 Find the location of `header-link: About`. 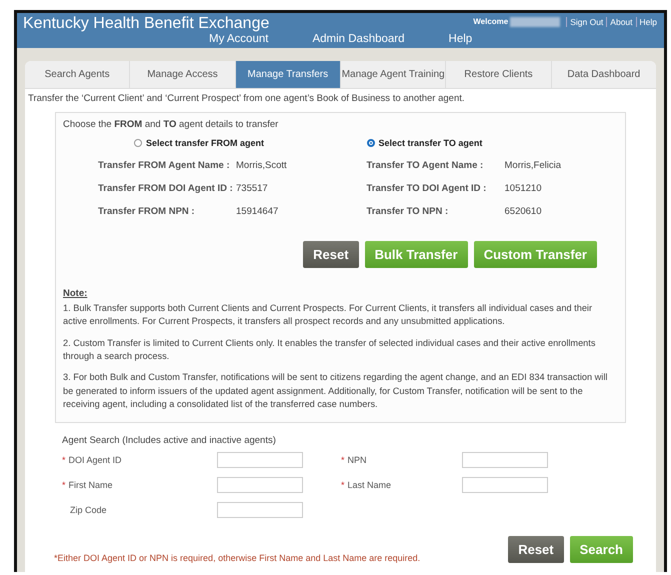

header-link: About is located at coordinates (621, 22).